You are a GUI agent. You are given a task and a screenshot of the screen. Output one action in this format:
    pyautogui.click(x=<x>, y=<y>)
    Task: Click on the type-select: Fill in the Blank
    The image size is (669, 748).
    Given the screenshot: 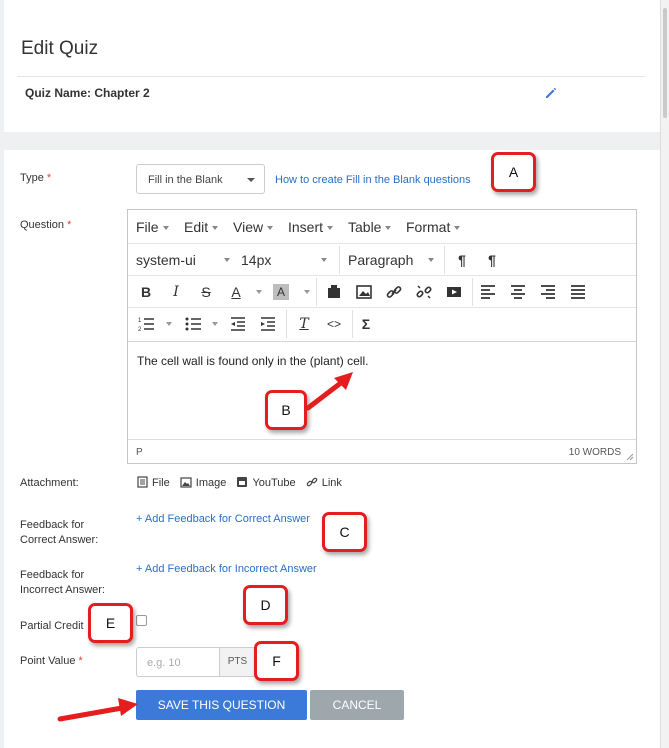 What is the action you would take?
    pyautogui.click(x=200, y=179)
    